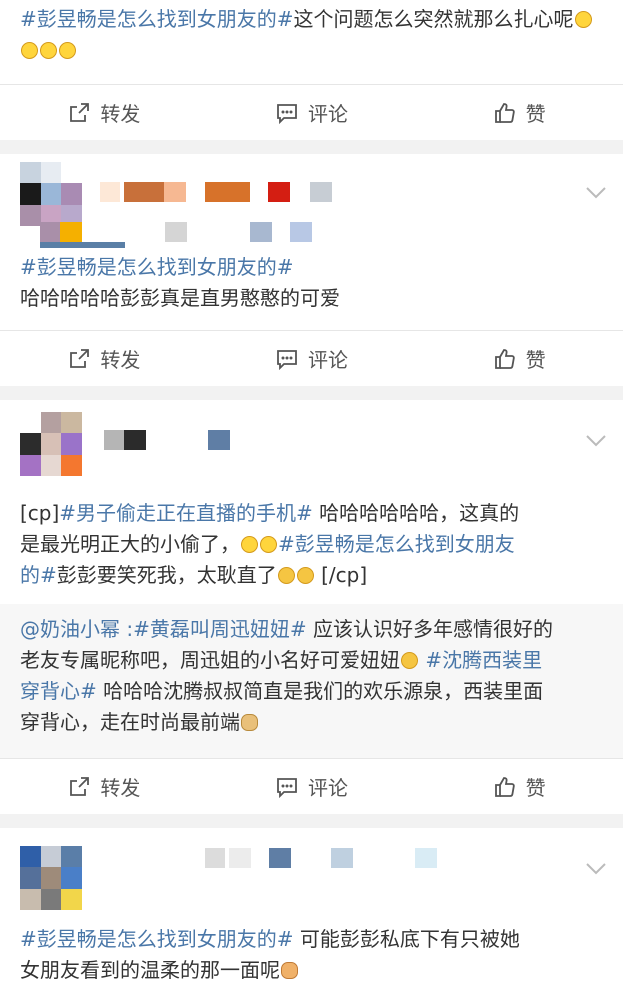 The height and width of the screenshot is (1000, 623). I want to click on post-text: #彭昱畅是怎么找到女朋友的#这个问题怎么突然就那么扎心呢, so click(314, 35).